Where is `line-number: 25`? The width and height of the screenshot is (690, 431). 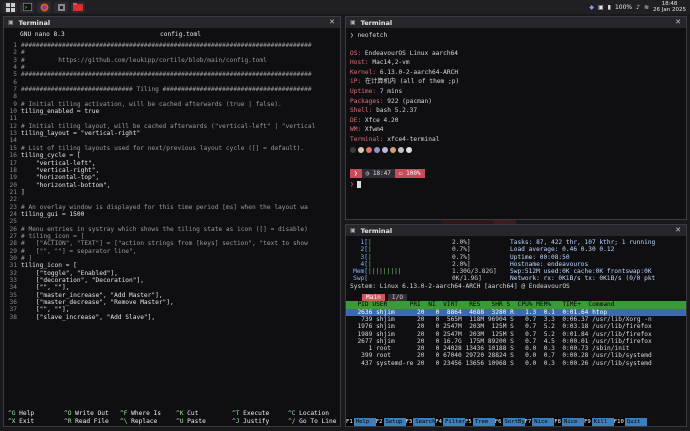
line-number: 25 is located at coordinates (13, 222).